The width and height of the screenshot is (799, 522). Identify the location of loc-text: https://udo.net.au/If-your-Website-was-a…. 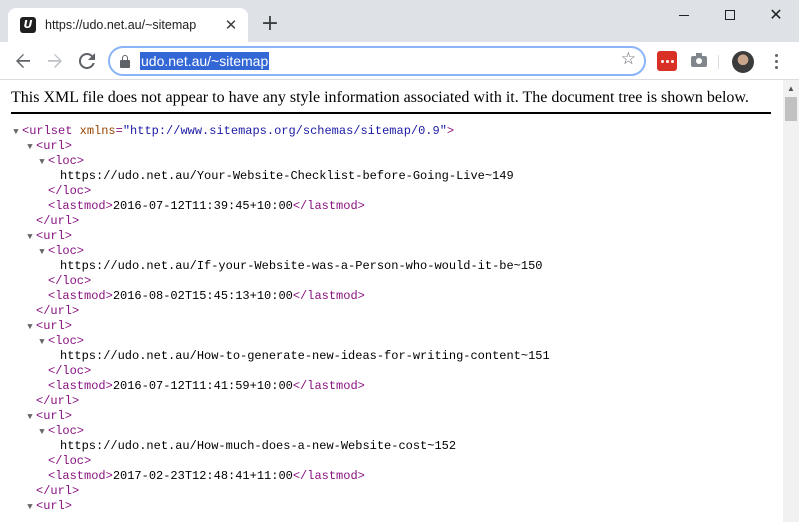
(301, 266).